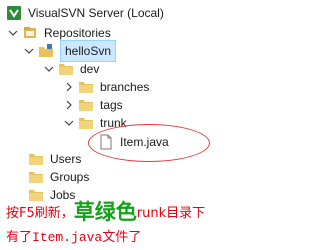  I want to click on tree-item-server: VisualSVN Server (Local), so click(85, 13).